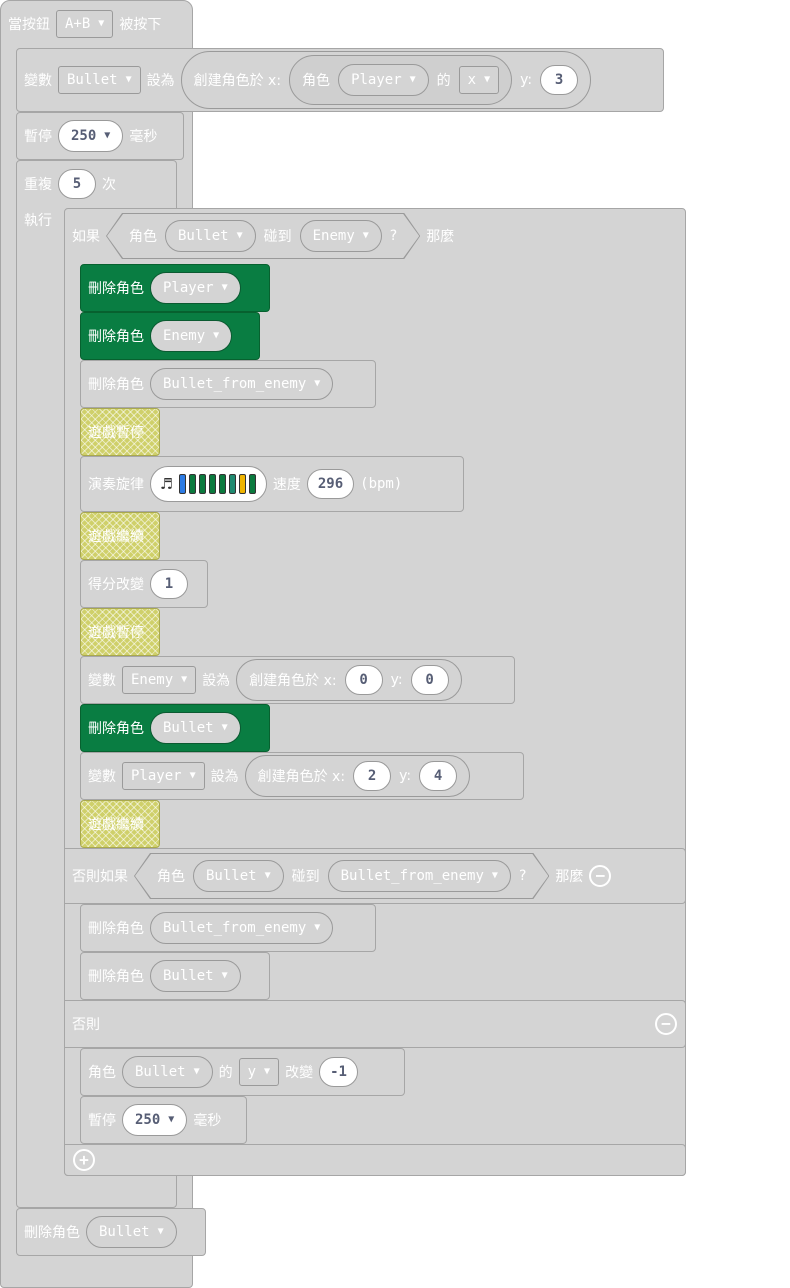 The width and height of the screenshot is (790, 1288). I want to click on else-if-label: 否則如果, so click(100, 877).